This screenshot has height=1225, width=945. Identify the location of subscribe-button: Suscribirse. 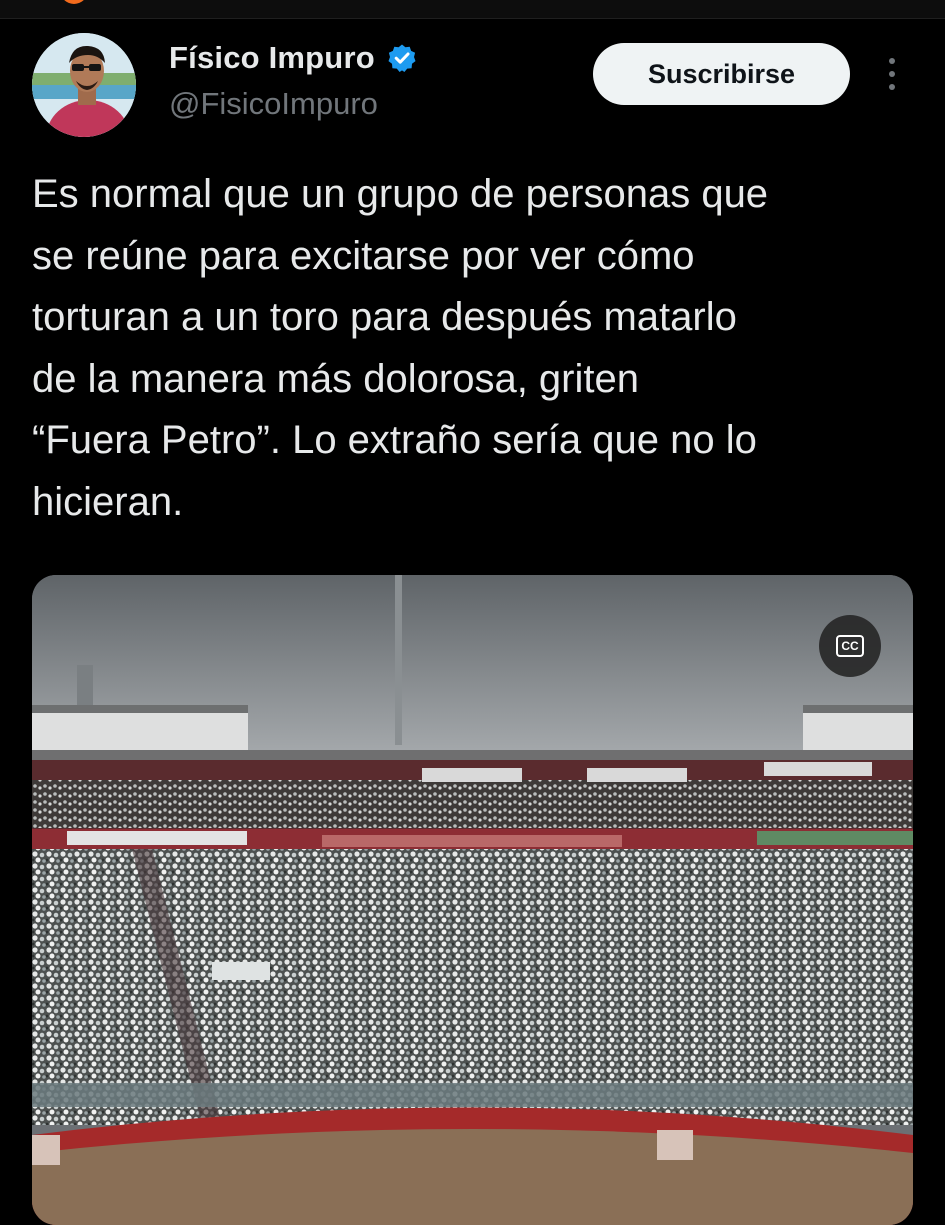
(721, 74).